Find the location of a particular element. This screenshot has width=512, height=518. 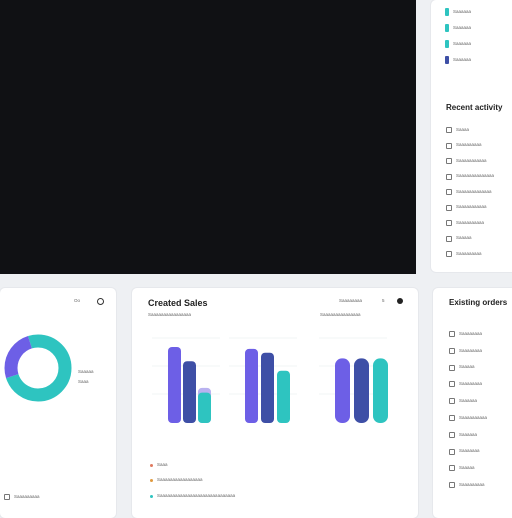

more-icon is located at coordinates (400, 301).